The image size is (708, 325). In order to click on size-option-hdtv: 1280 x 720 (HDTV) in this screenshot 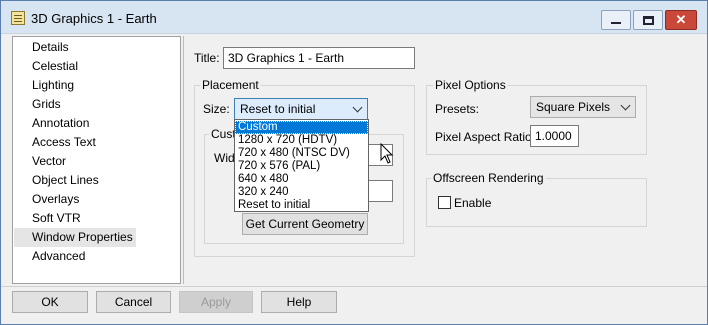, I will do `click(301, 140)`.